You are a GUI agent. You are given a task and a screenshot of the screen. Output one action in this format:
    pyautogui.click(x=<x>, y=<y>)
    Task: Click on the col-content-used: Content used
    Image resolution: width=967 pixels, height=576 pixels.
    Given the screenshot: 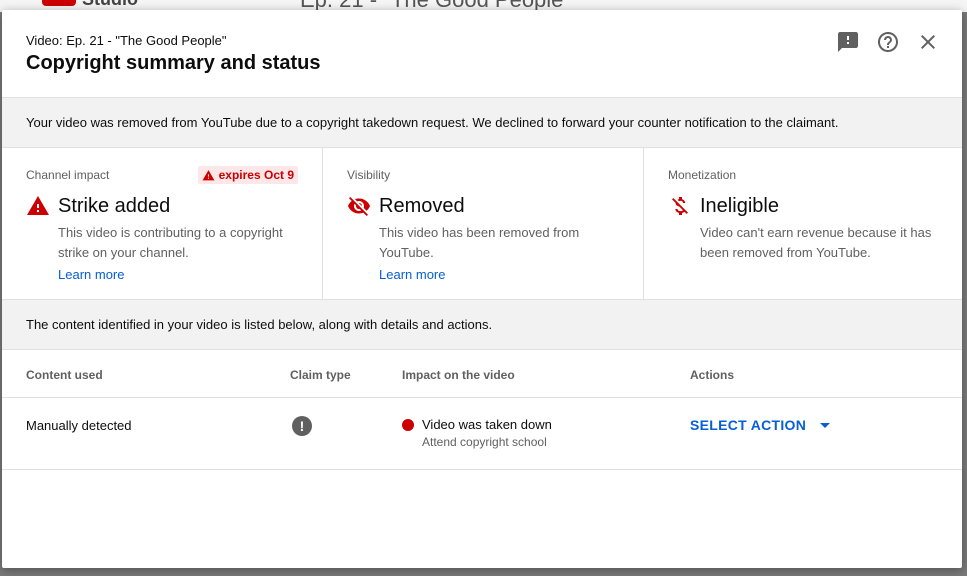 What is the action you would take?
    pyautogui.click(x=64, y=375)
    